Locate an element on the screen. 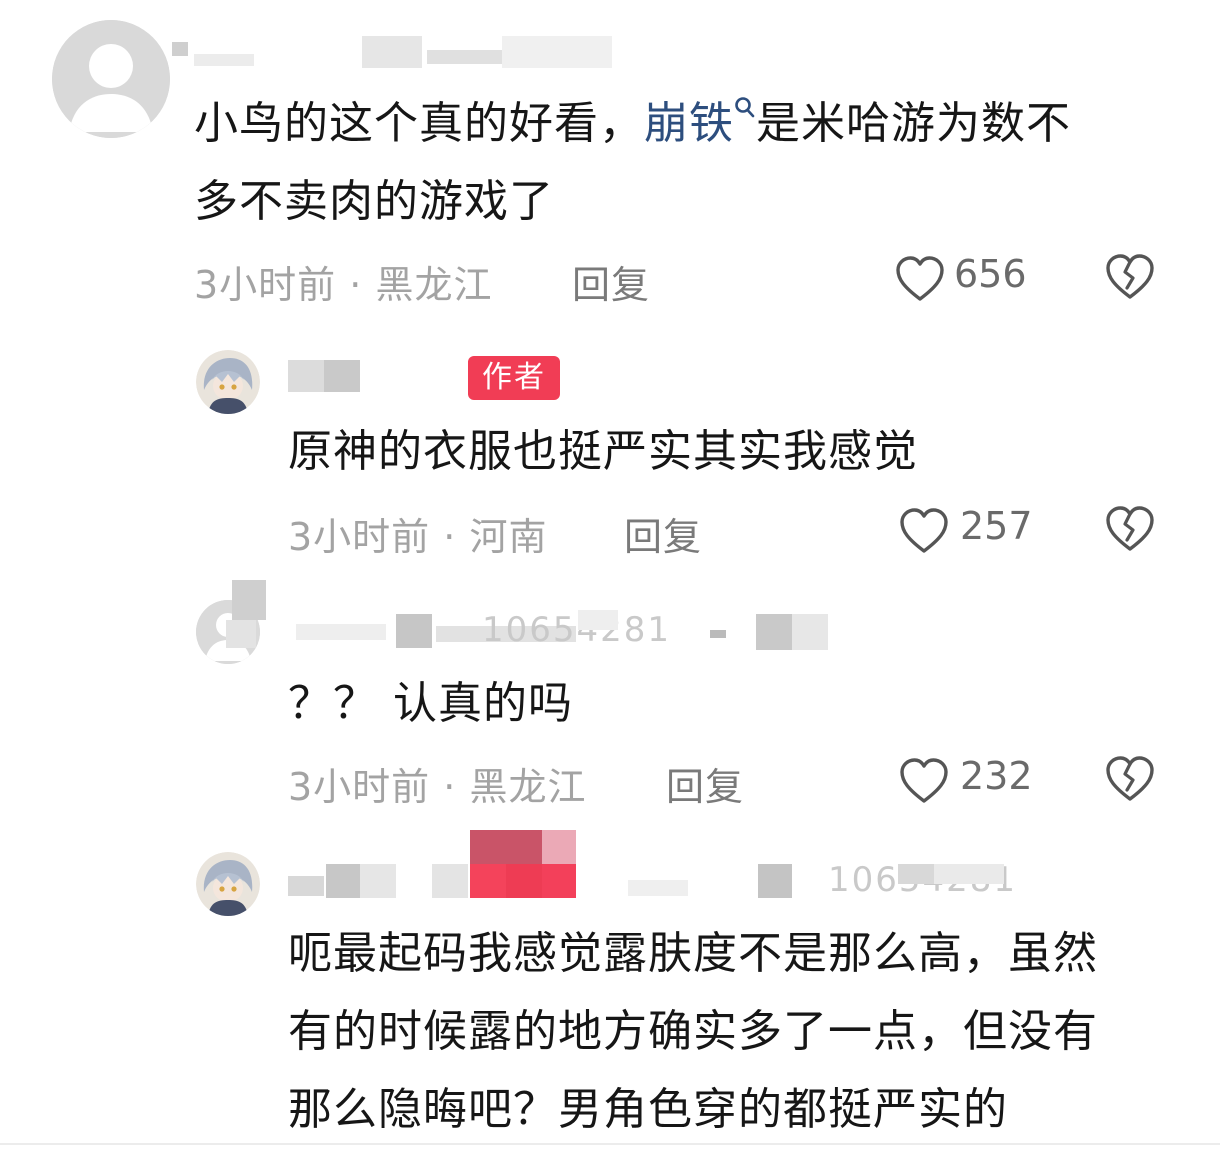  author-badge: 作者 is located at coordinates (514, 378).